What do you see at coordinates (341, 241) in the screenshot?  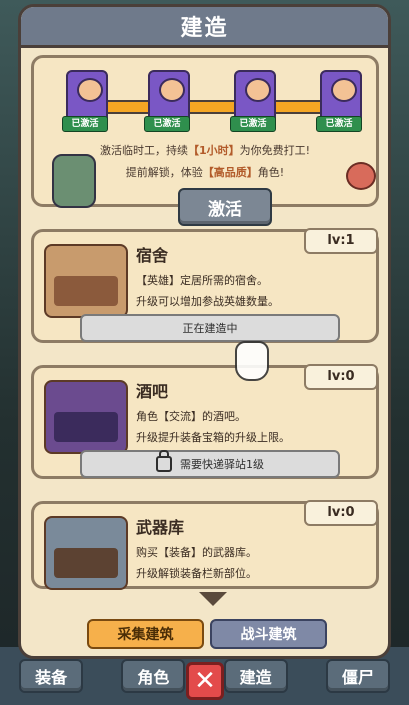 I see `level-badge: lv:1` at bounding box center [341, 241].